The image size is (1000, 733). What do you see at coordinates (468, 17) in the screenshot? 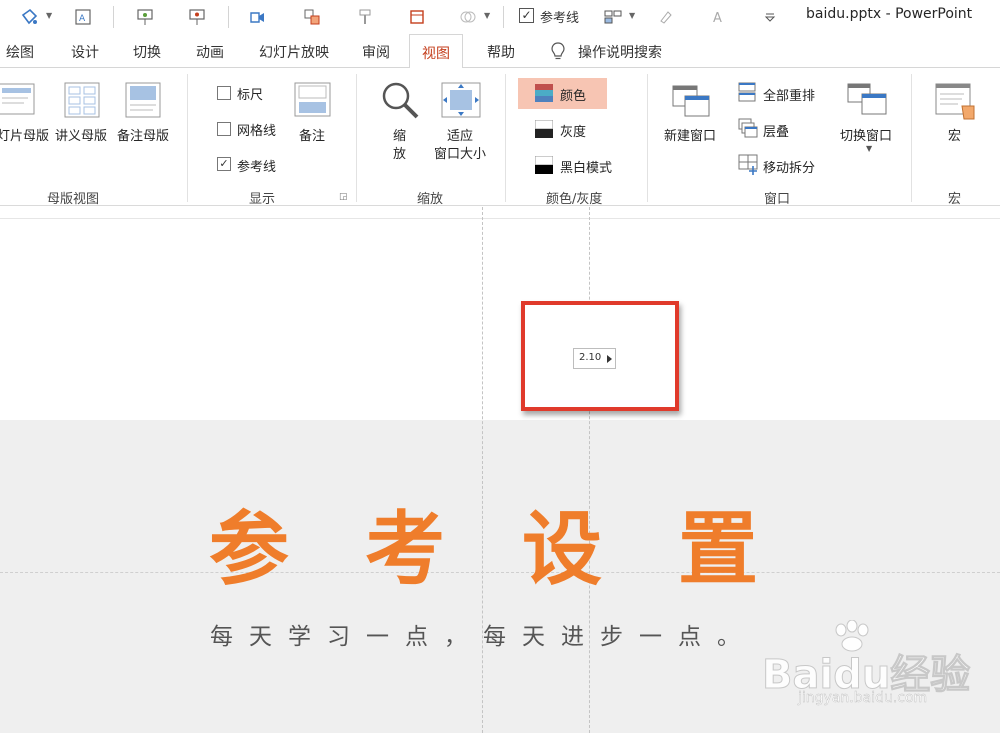
I see `merge-shapes-icon` at bounding box center [468, 17].